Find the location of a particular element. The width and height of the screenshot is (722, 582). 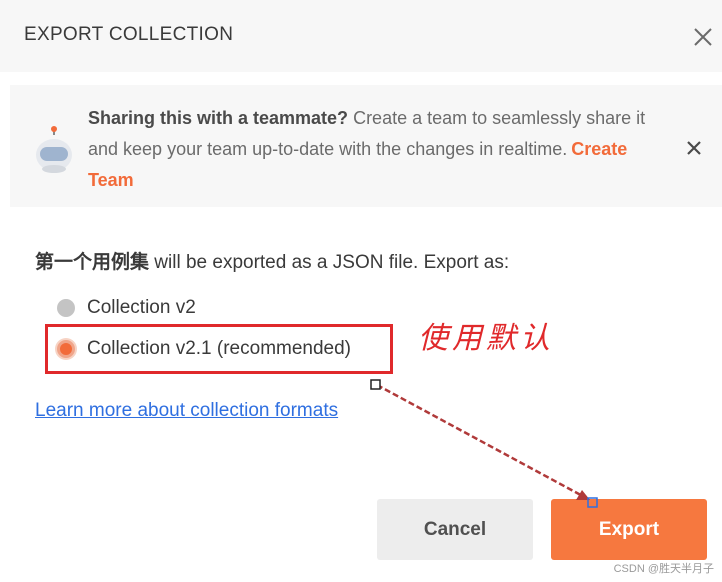

close-icon is located at coordinates (703, 37).